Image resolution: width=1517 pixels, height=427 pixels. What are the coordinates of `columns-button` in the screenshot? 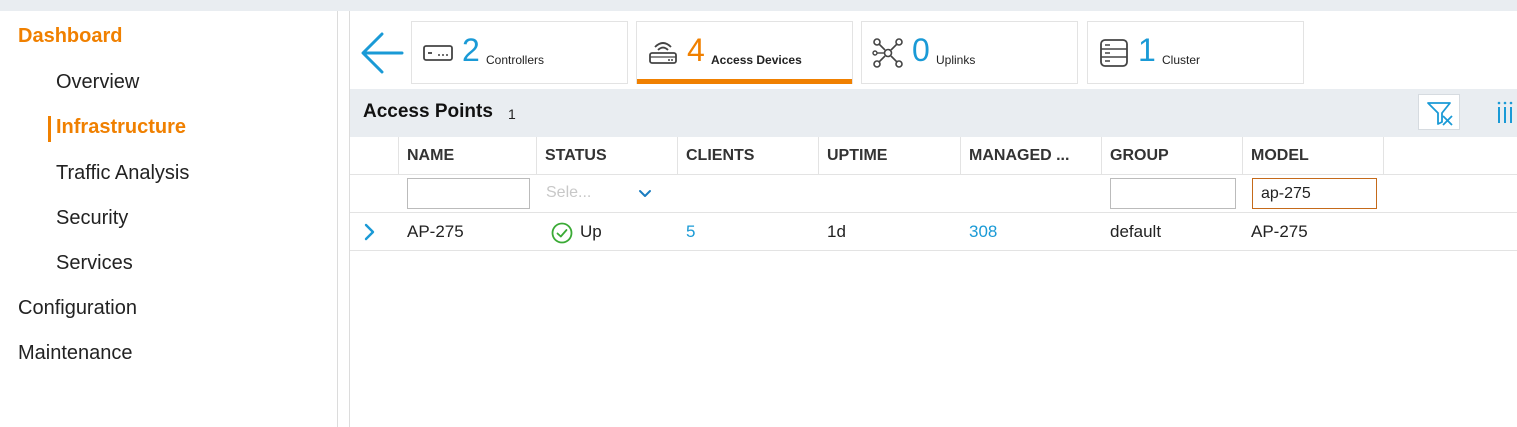 It's located at (1502, 113).